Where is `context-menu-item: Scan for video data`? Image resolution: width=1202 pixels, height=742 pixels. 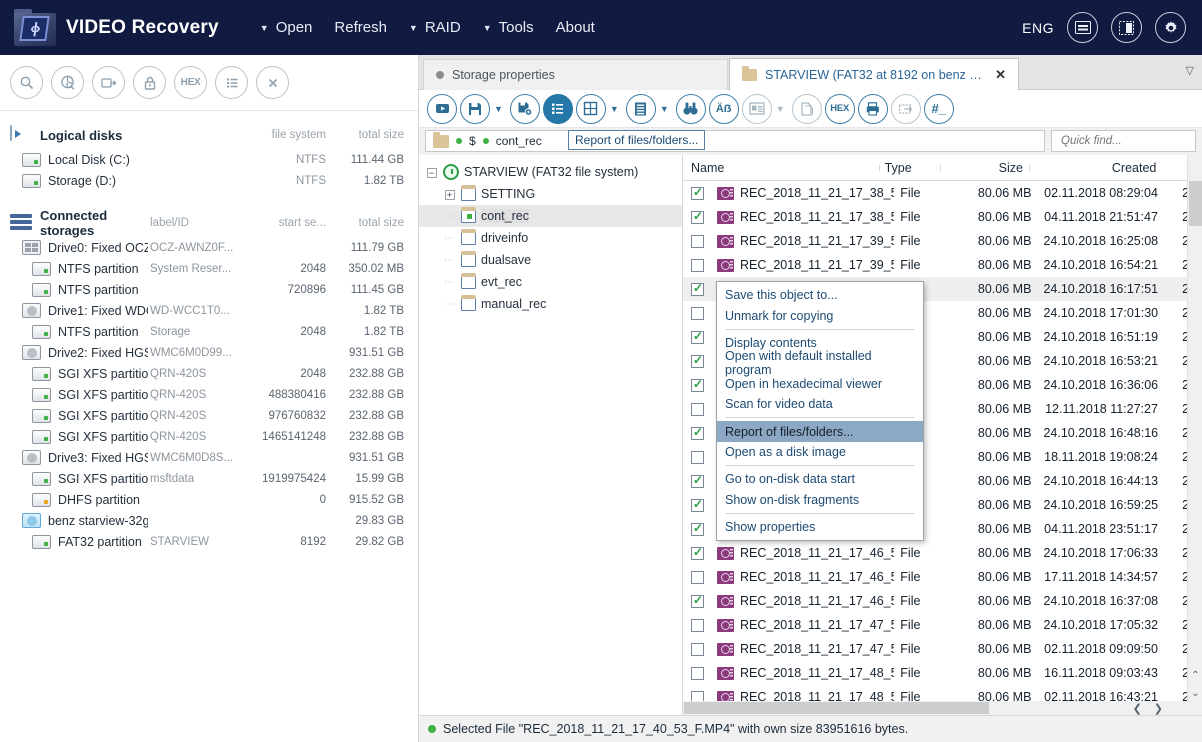
context-menu-item: Scan for video data is located at coordinates (820, 404).